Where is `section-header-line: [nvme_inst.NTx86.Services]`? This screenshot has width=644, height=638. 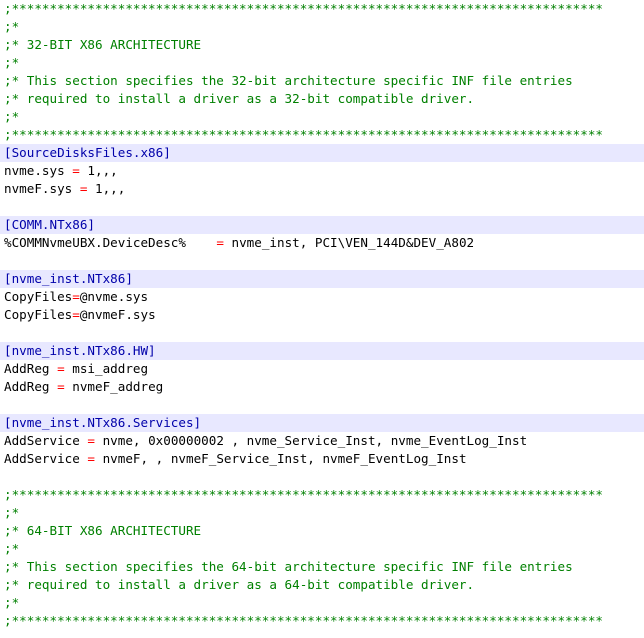 section-header-line: [nvme_inst.NTx86.Services] is located at coordinates (322, 423).